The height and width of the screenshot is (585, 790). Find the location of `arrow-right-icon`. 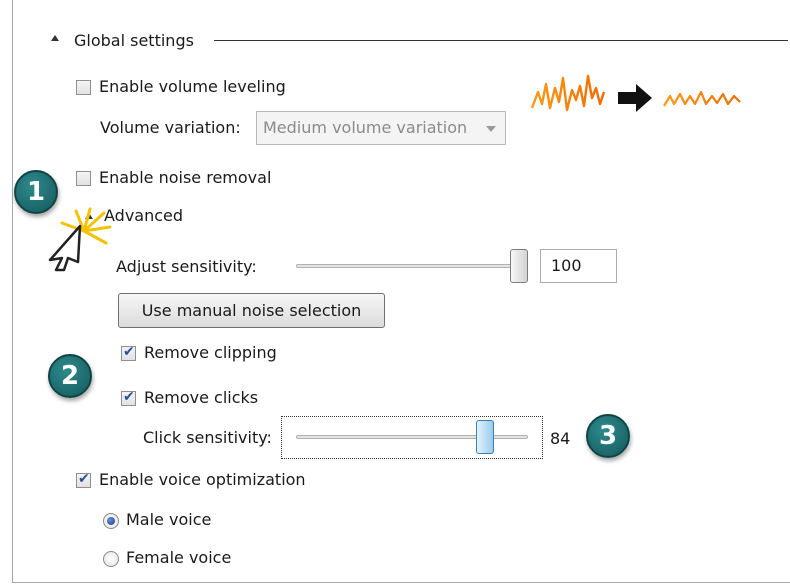

arrow-right-icon is located at coordinates (635, 98).